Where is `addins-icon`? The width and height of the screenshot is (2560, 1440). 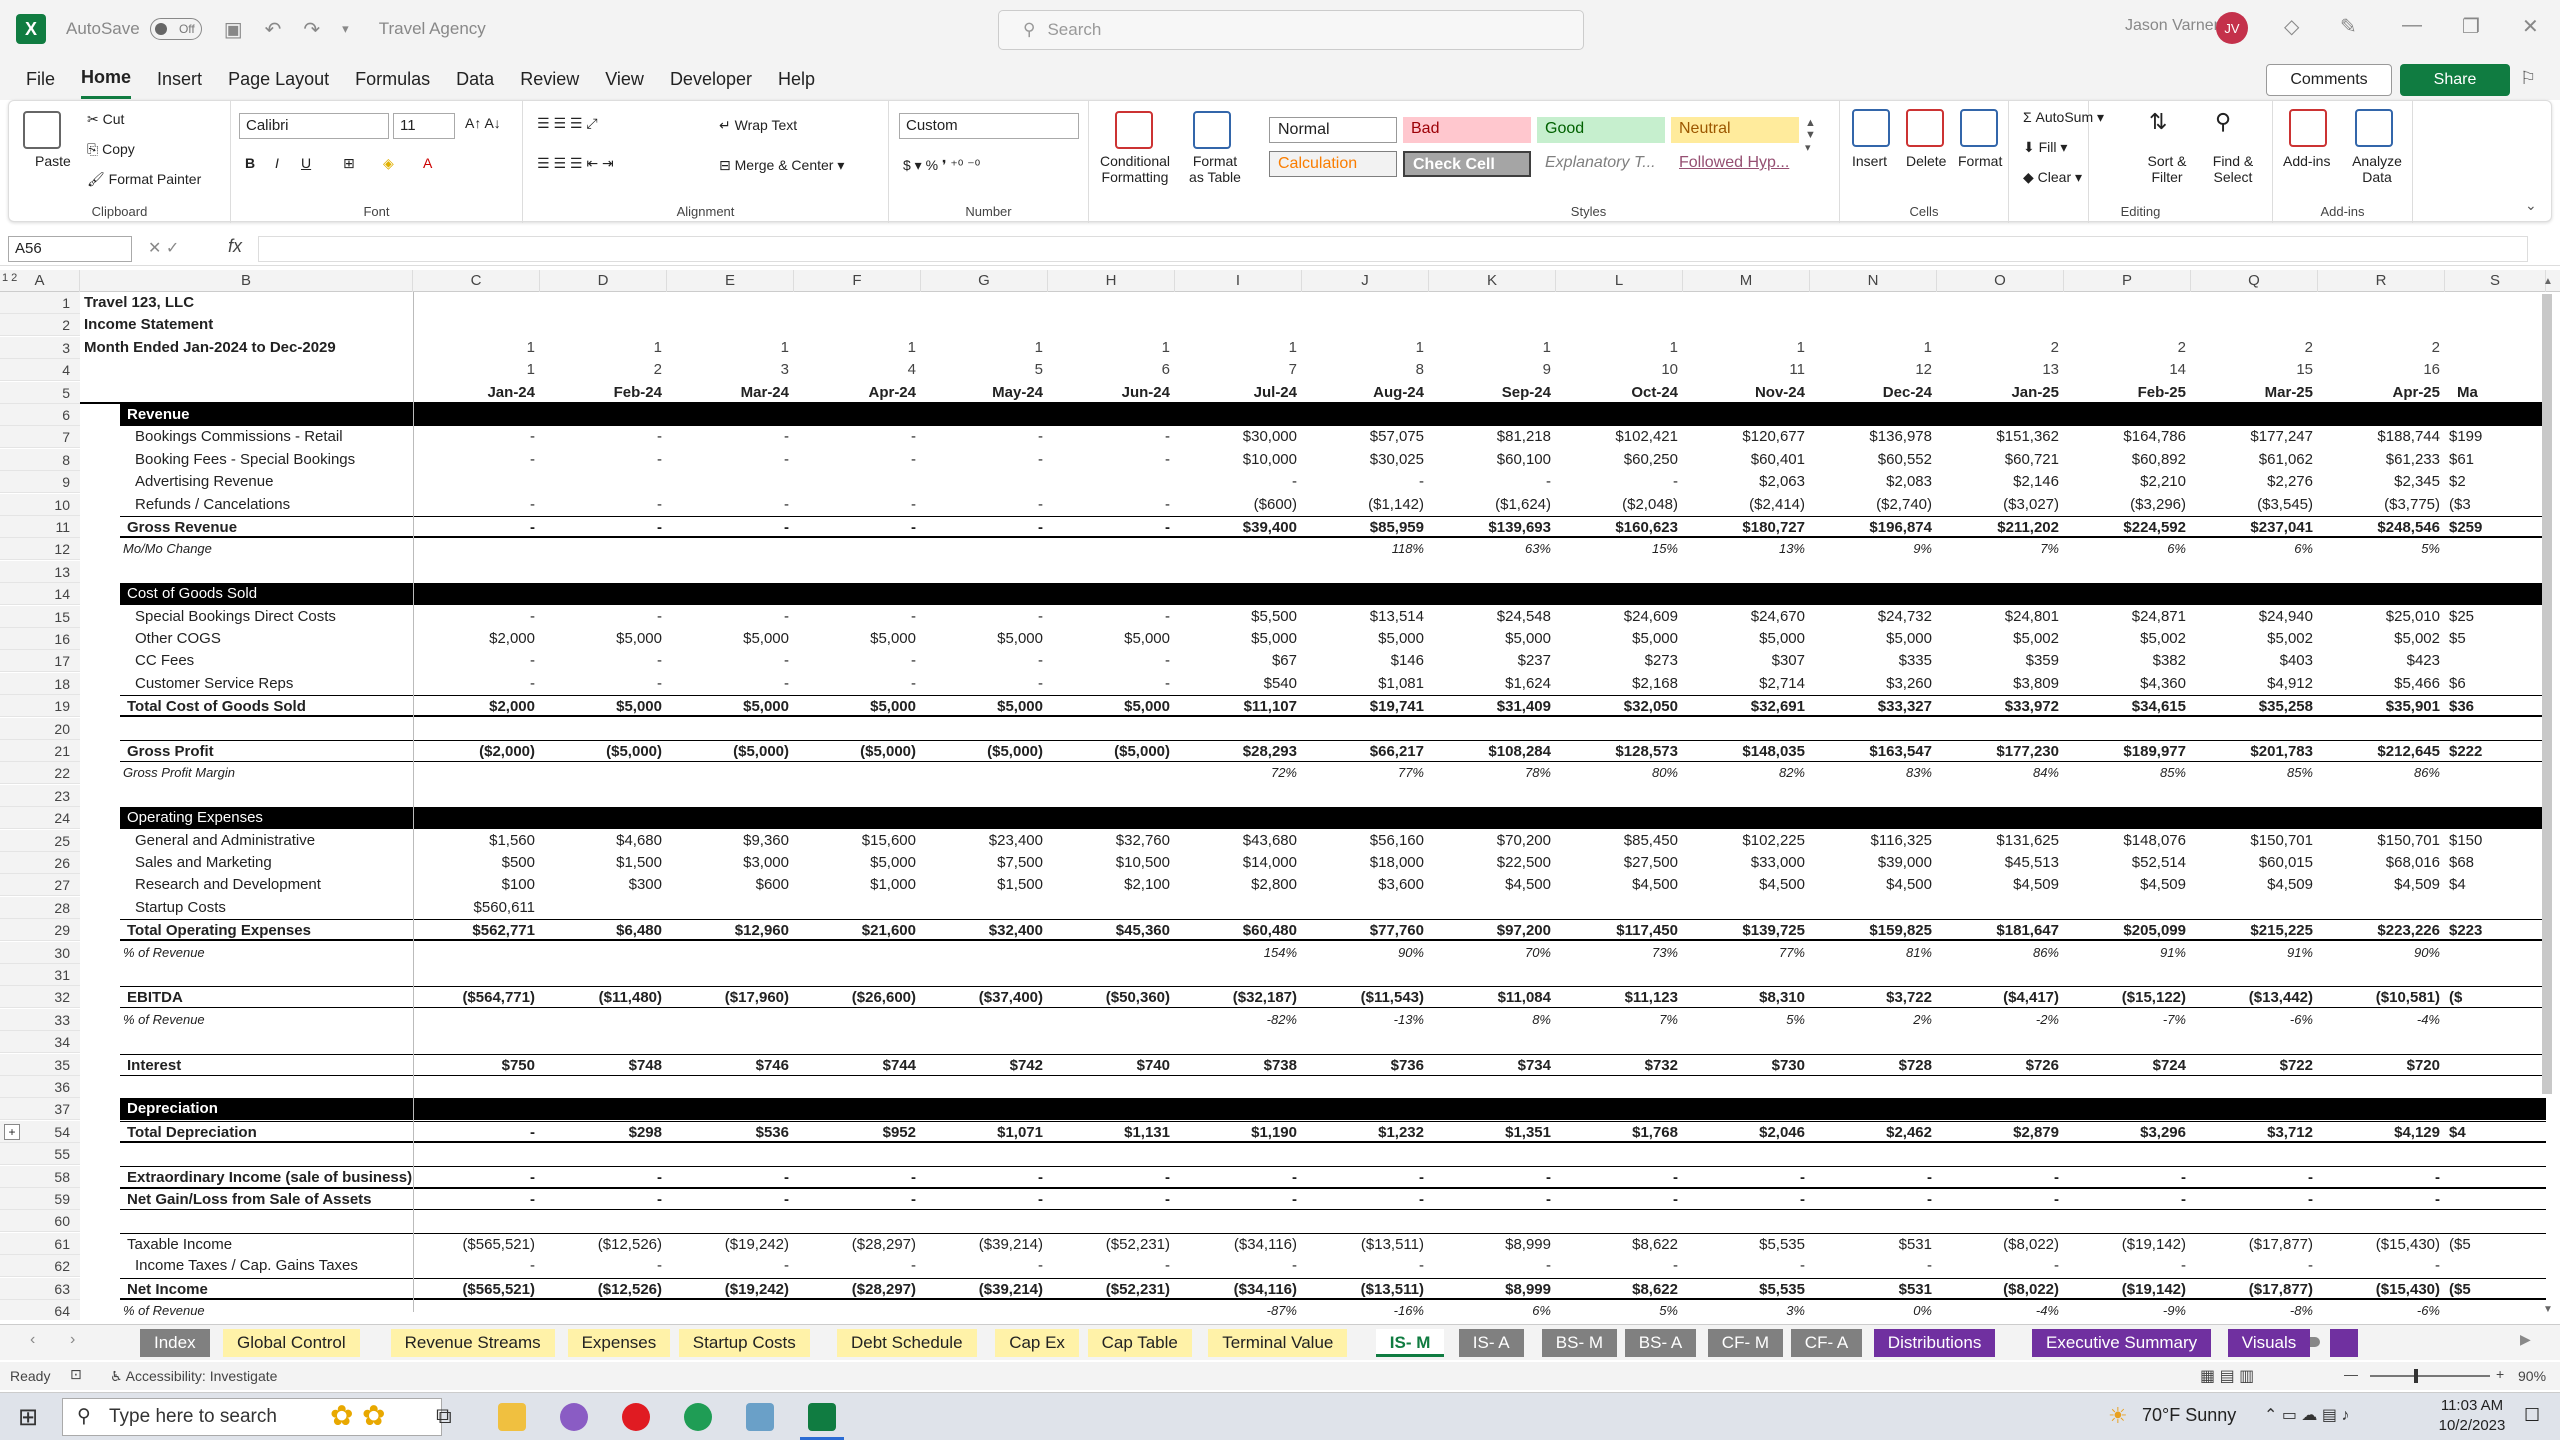 addins-icon is located at coordinates (2308, 128).